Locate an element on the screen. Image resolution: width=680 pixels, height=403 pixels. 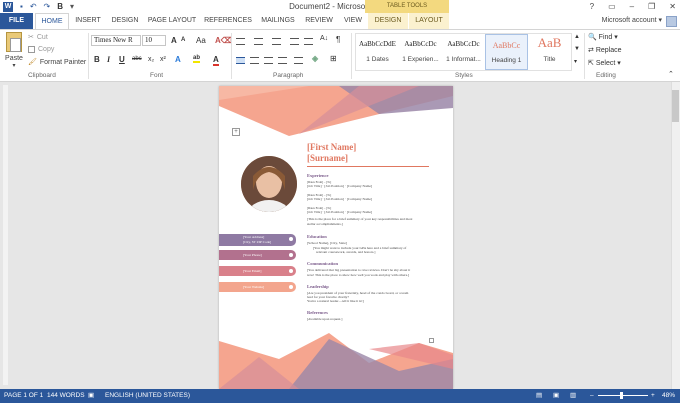
tab-references: REFERENCES is located at coordinates (228, 21).